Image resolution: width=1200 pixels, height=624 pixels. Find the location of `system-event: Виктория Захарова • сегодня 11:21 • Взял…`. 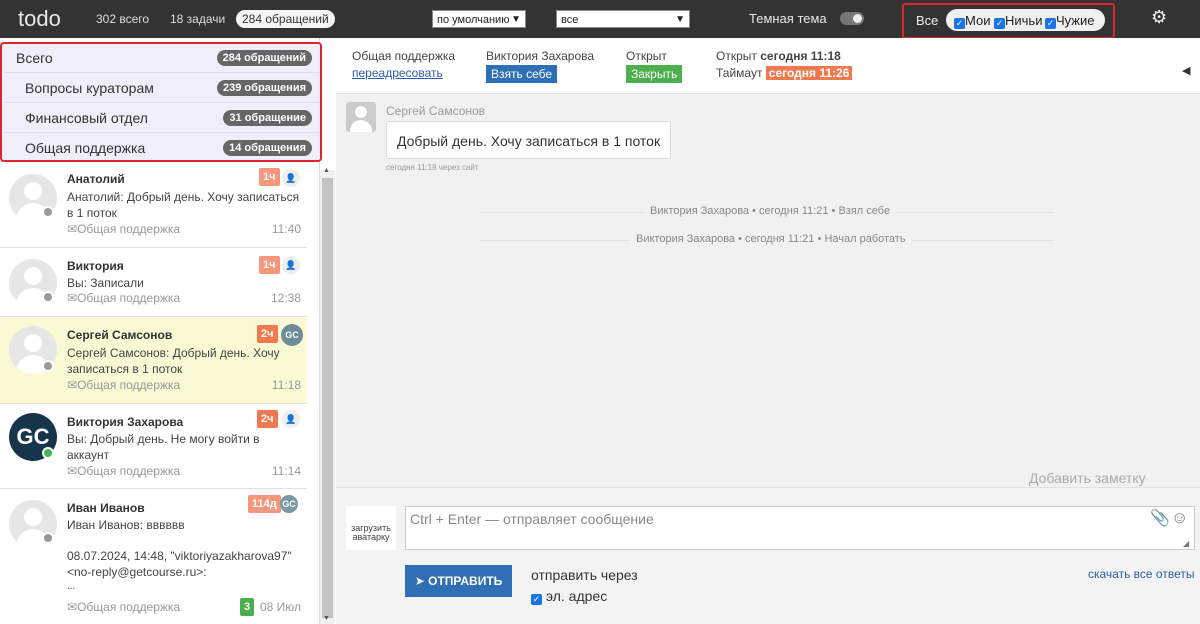

system-event: Виктория Захарова • сегодня 11:21 • Взял… is located at coordinates (770, 211).